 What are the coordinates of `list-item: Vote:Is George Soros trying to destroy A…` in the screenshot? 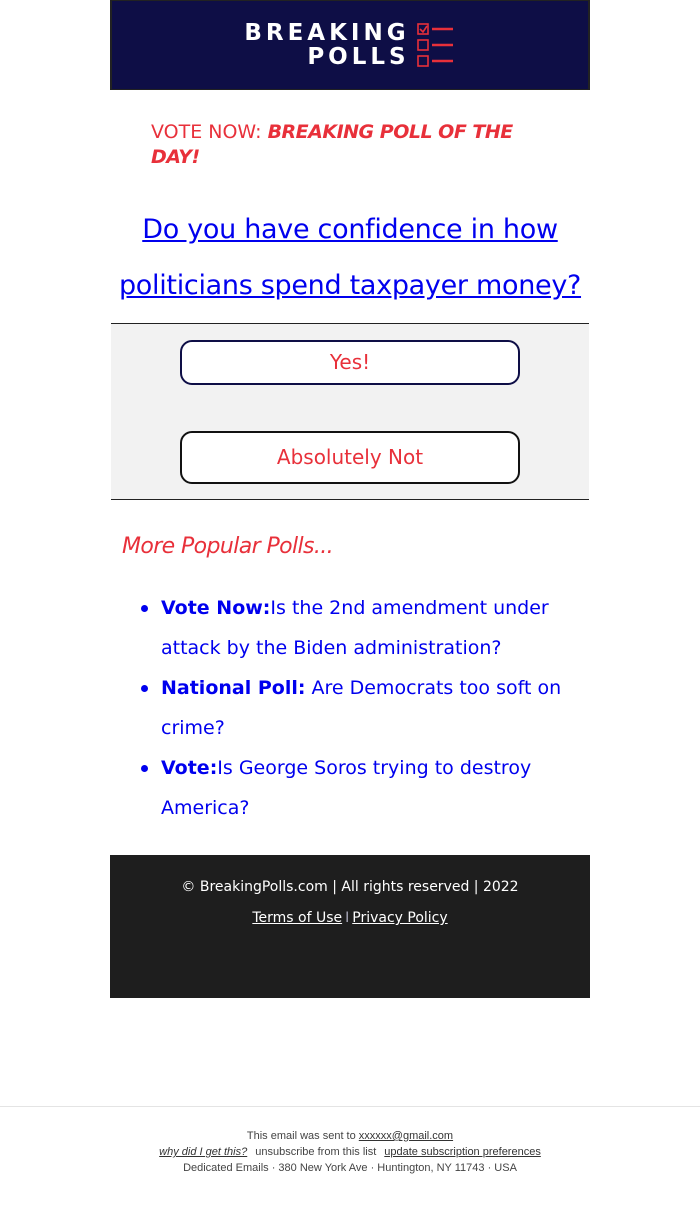 It's located at (356, 788).